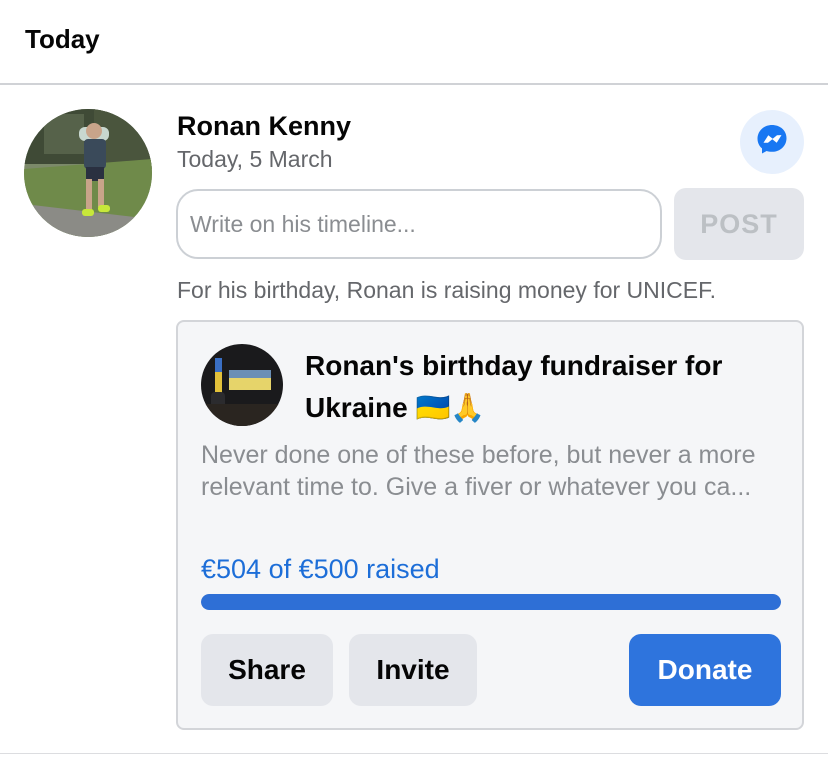  I want to click on messenger-icon, so click(772, 142).